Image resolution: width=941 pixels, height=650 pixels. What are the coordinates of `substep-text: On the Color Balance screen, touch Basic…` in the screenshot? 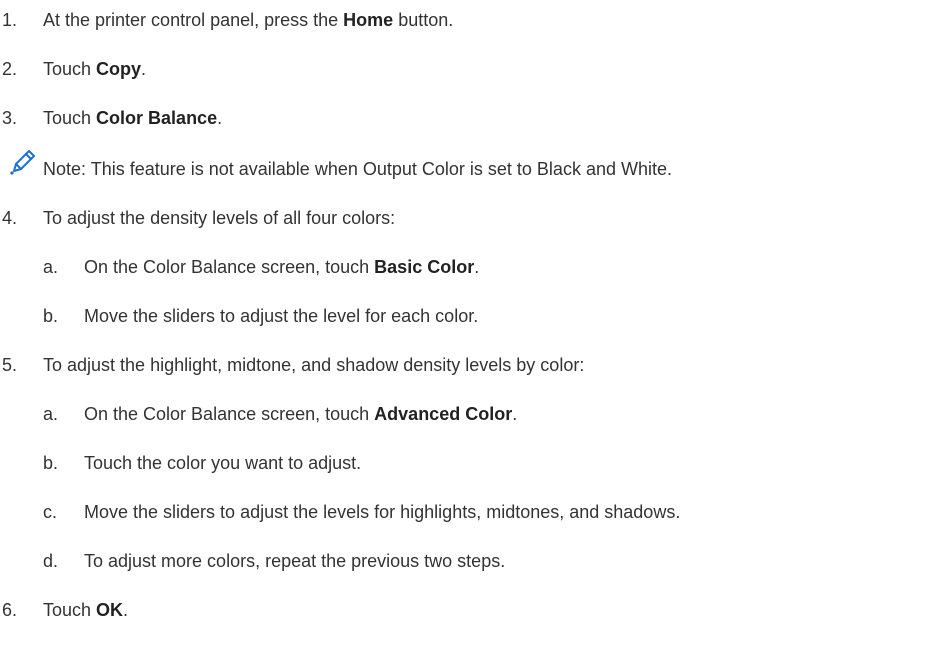 It's located at (282, 267).